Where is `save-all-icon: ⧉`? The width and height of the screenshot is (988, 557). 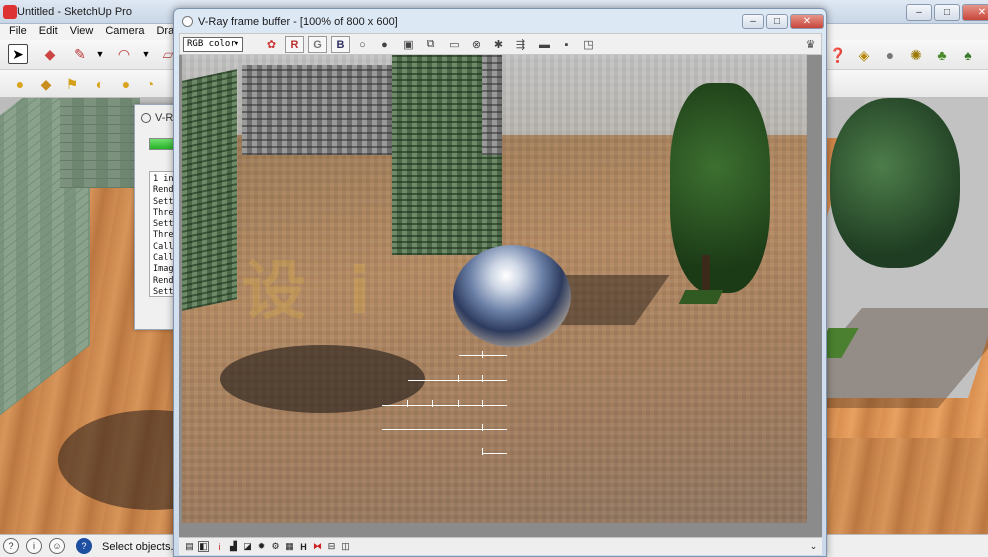
save-all-icon: ⧉ is located at coordinates (430, 44).